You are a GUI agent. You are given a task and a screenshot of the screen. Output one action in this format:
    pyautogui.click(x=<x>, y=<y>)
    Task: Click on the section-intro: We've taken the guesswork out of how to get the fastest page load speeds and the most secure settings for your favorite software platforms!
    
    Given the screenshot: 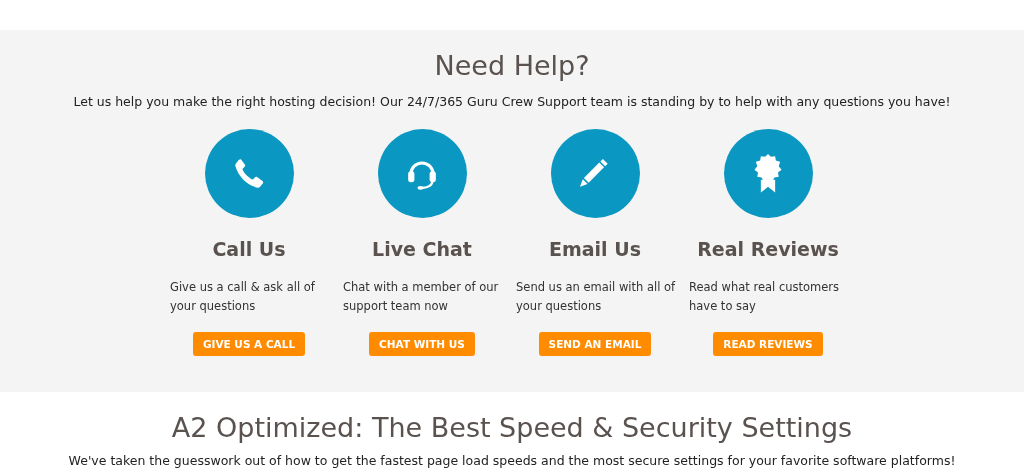 What is the action you would take?
    pyautogui.click(x=512, y=461)
    